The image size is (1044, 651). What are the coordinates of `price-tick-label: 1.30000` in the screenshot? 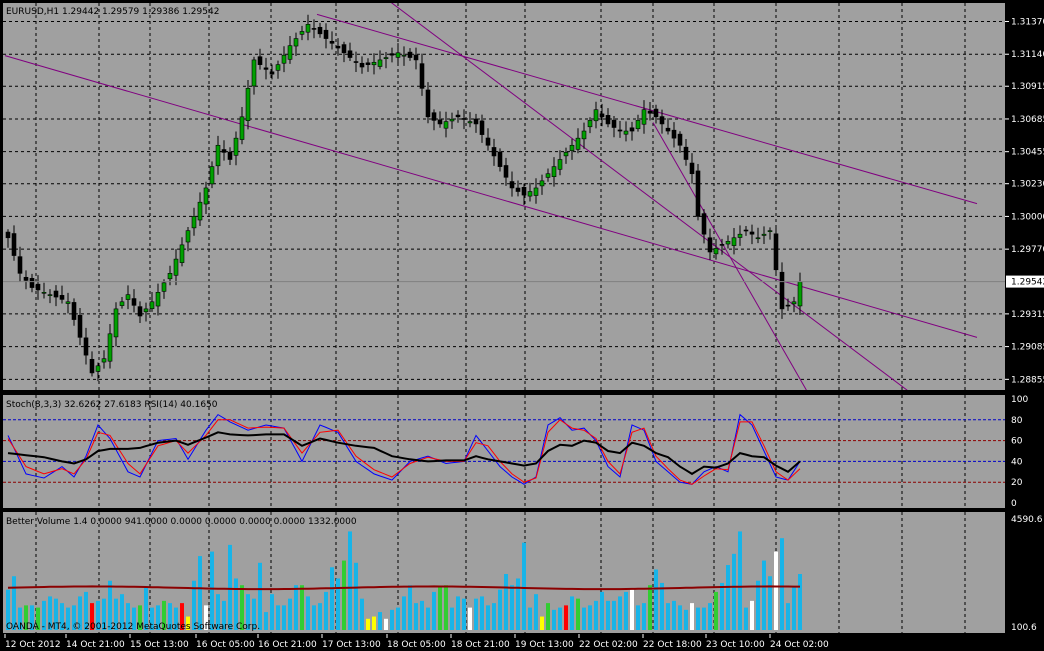 It's located at (1027, 217).